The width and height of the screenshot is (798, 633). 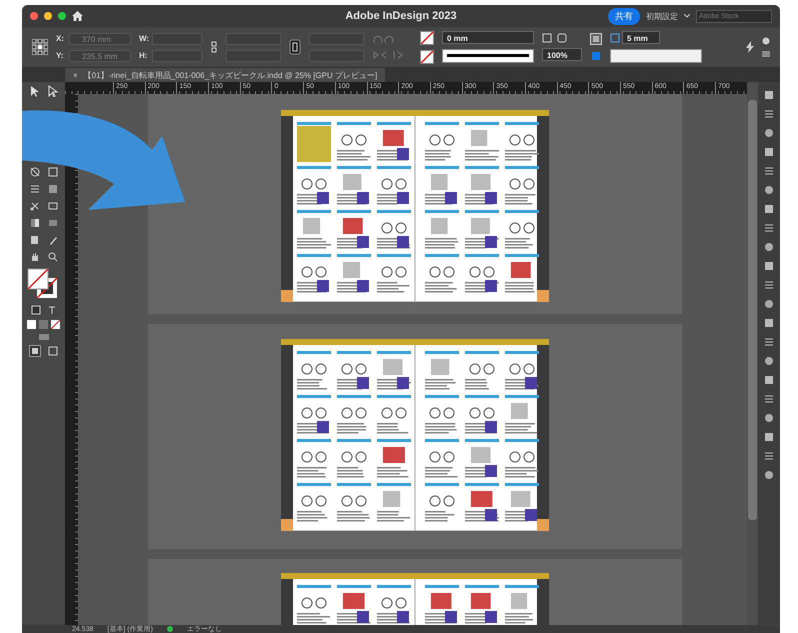 I want to click on zoom-window-button, so click(x=62, y=16).